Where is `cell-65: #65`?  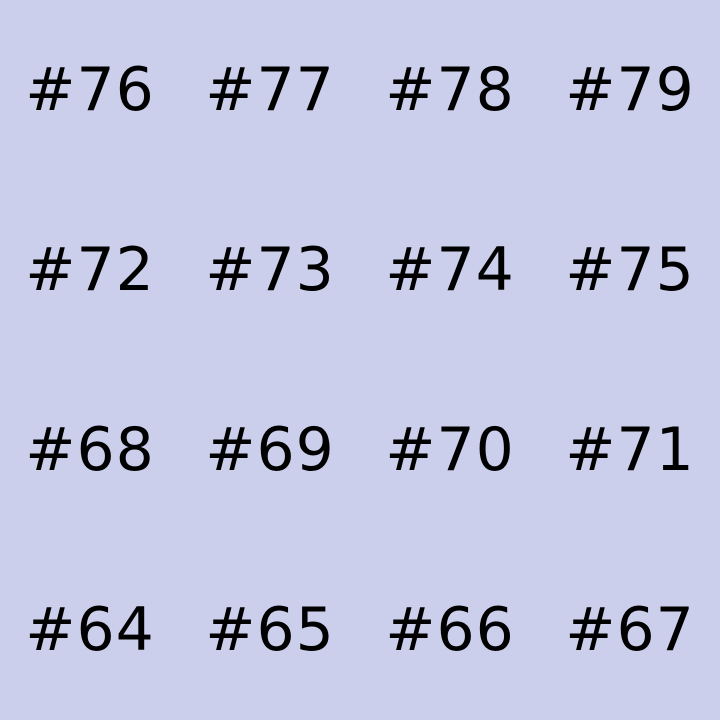 cell-65: #65 is located at coordinates (270, 630).